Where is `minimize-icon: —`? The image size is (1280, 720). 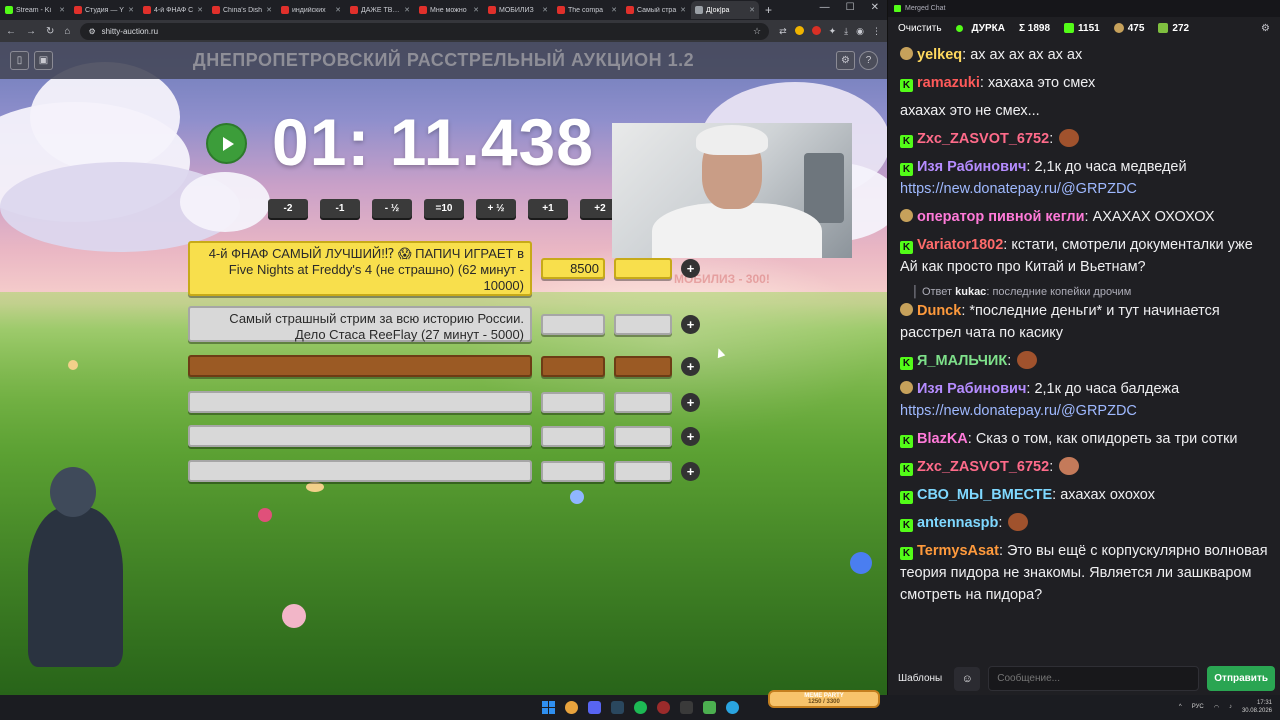 minimize-icon: — is located at coordinates (825, 7).